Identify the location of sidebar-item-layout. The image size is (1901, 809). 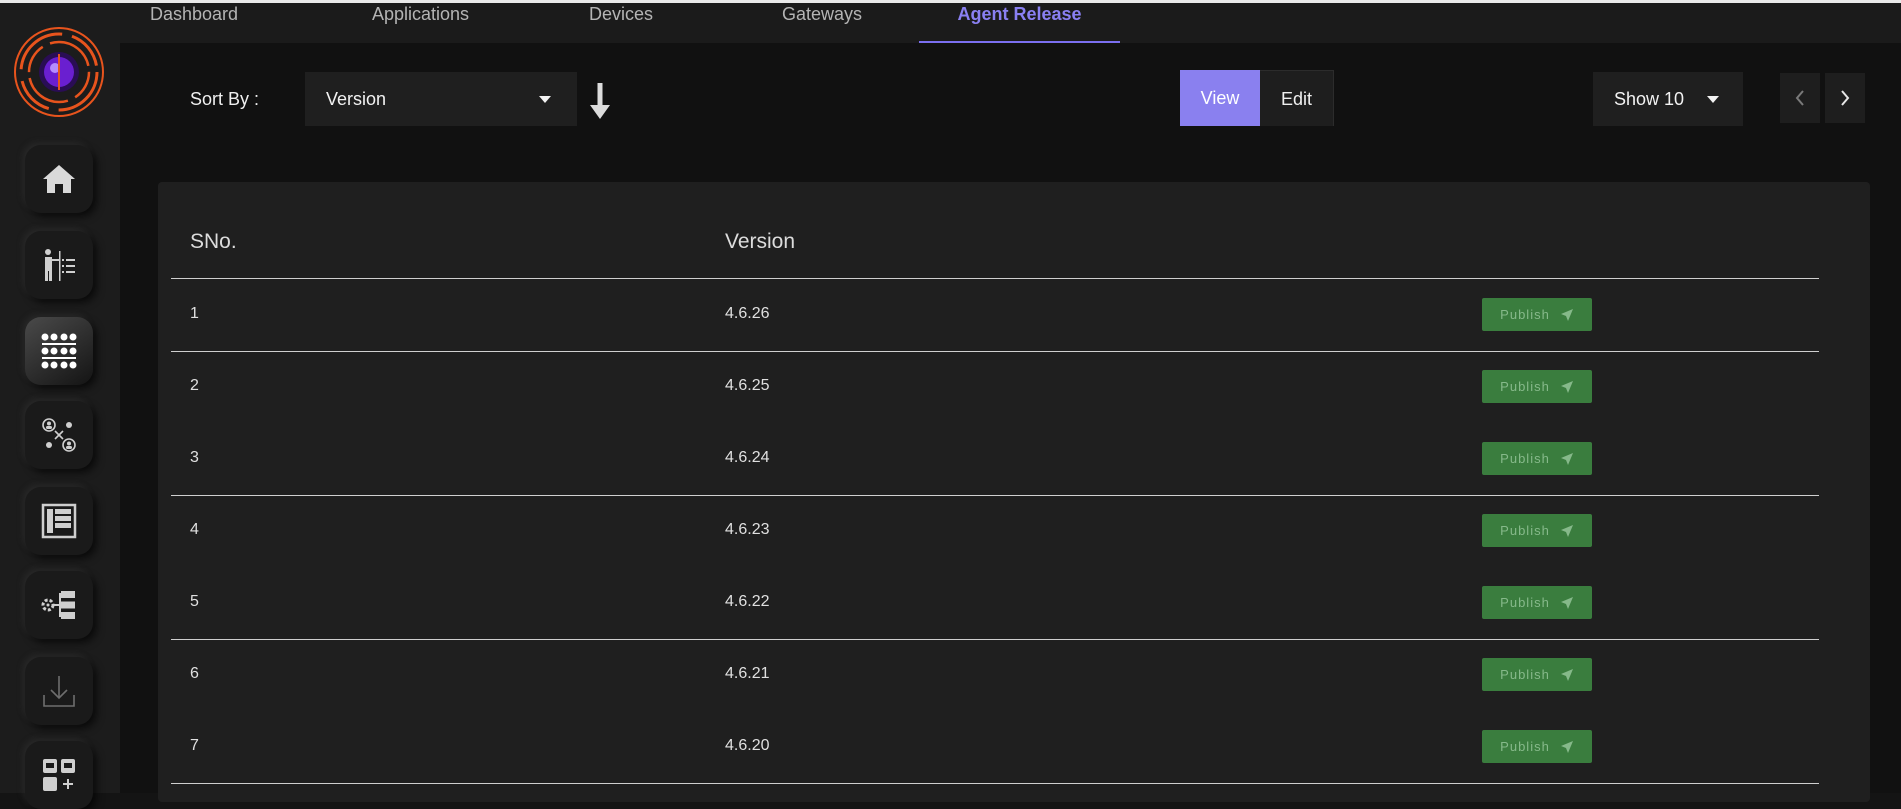
(59, 521).